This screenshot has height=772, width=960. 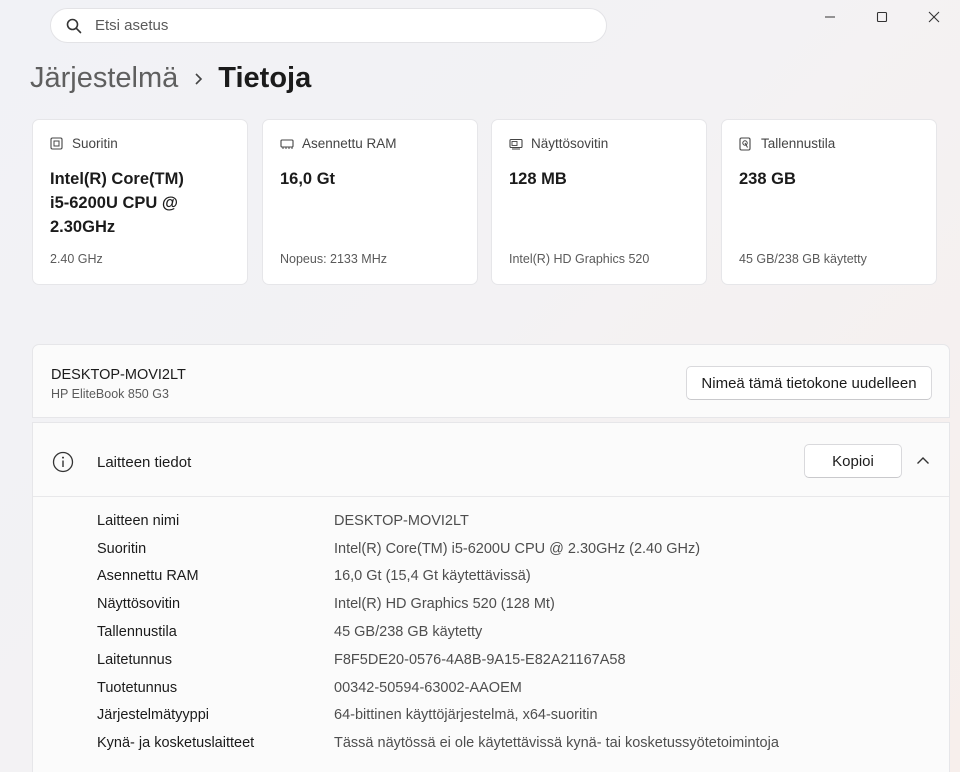 What do you see at coordinates (335, 25) in the screenshot?
I see `search-input` at bounding box center [335, 25].